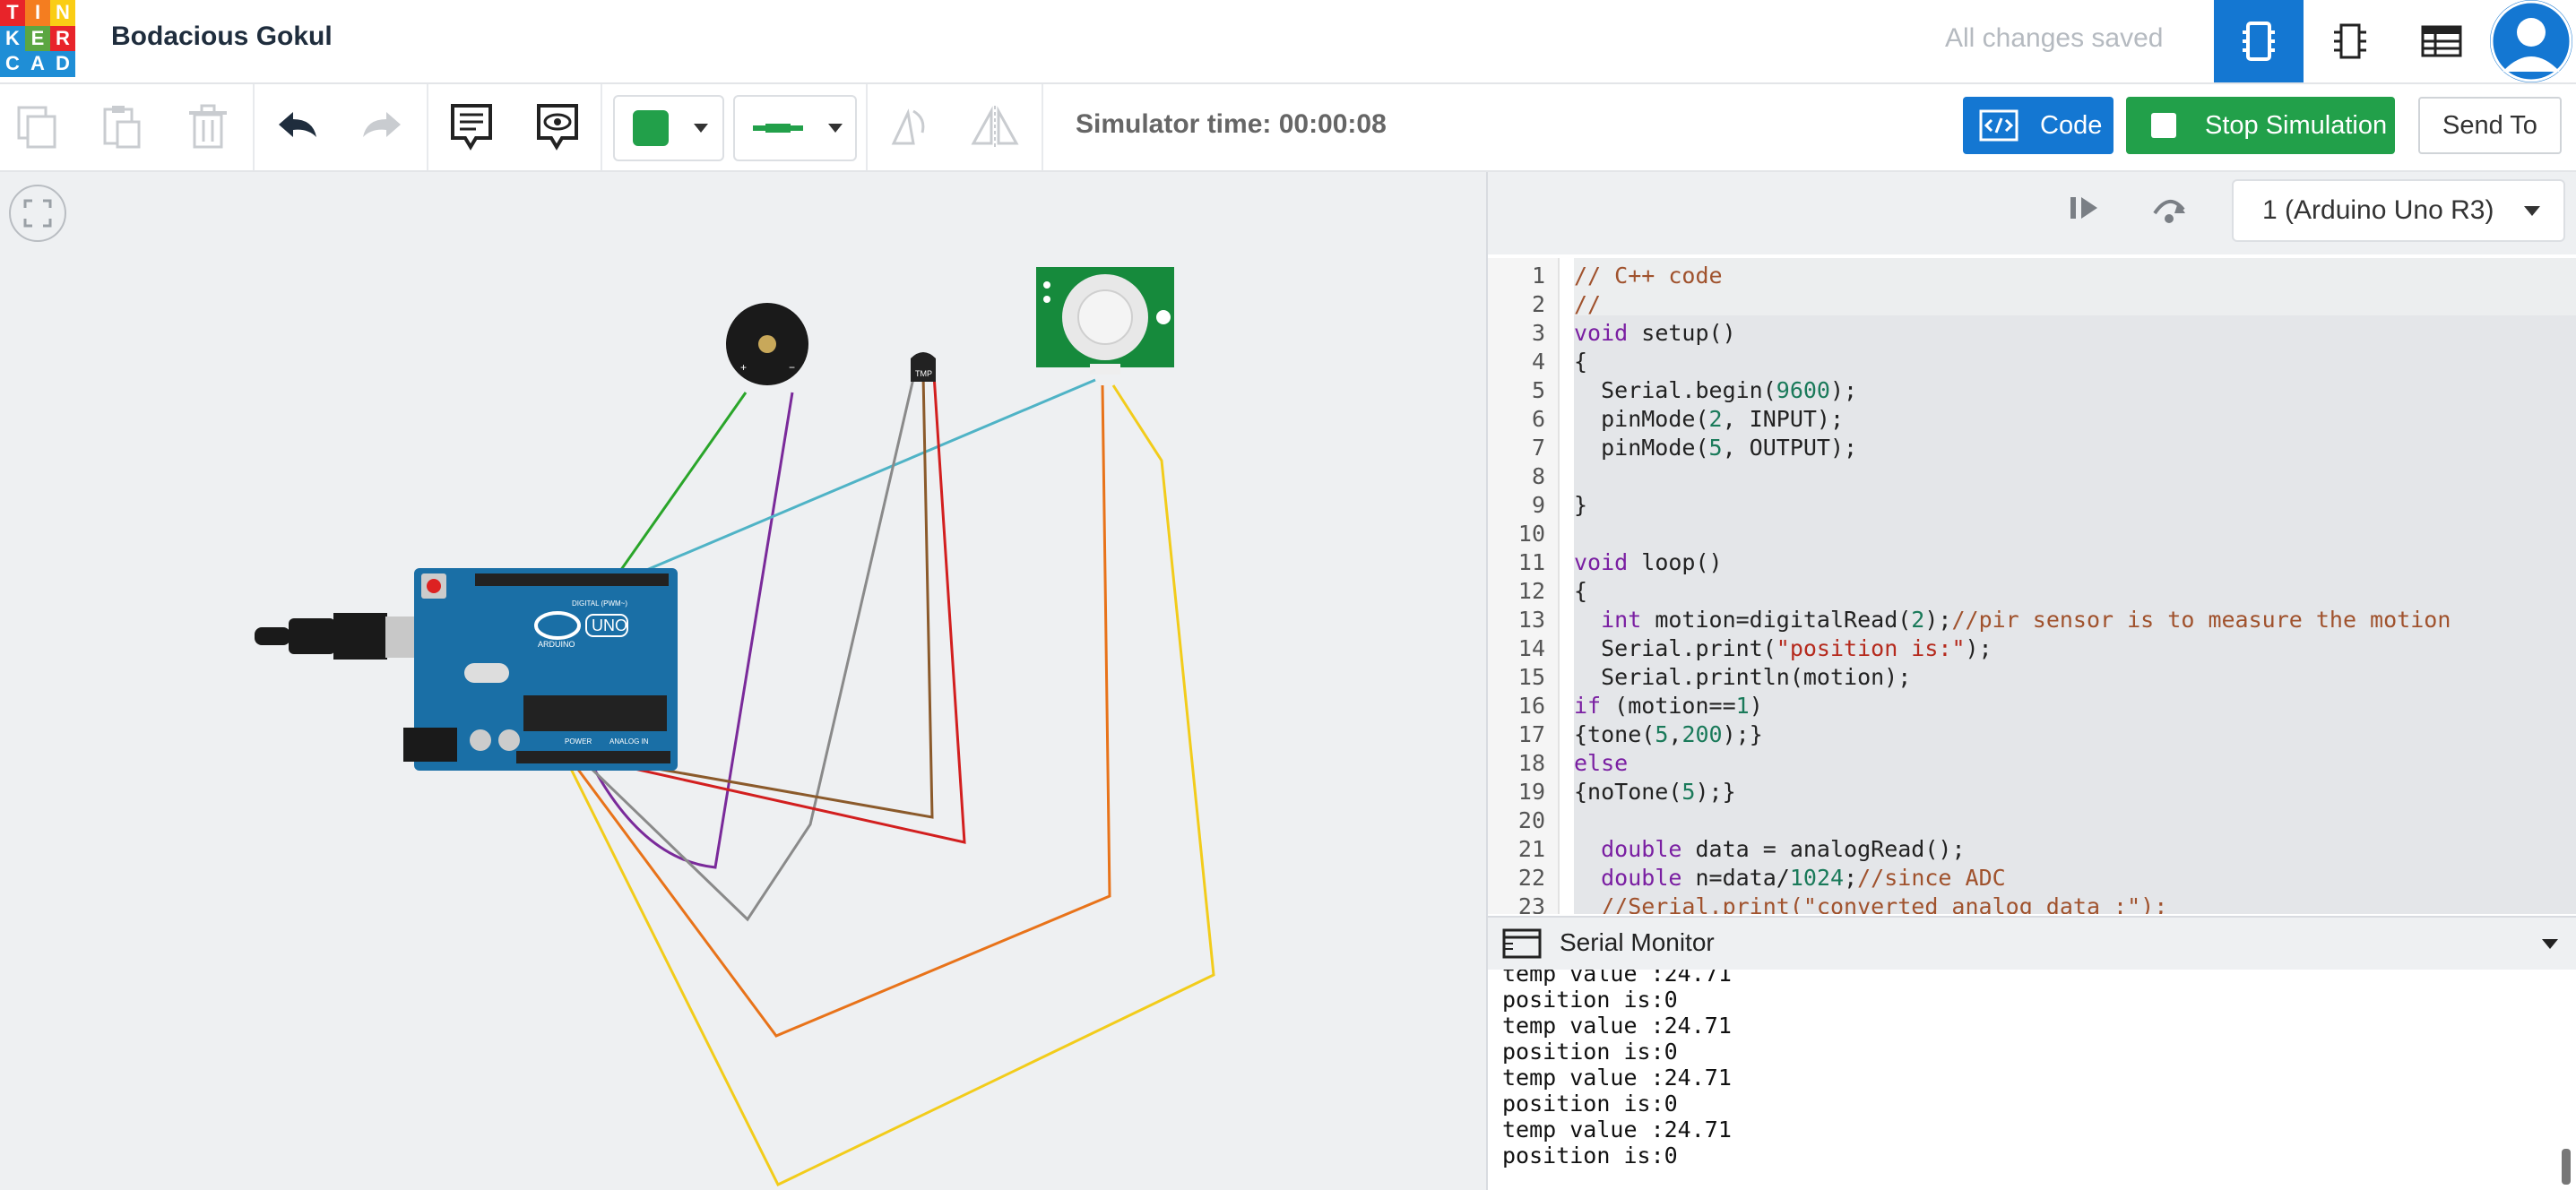 This screenshot has width=2576, height=1190. I want to click on undo-button, so click(297, 126).